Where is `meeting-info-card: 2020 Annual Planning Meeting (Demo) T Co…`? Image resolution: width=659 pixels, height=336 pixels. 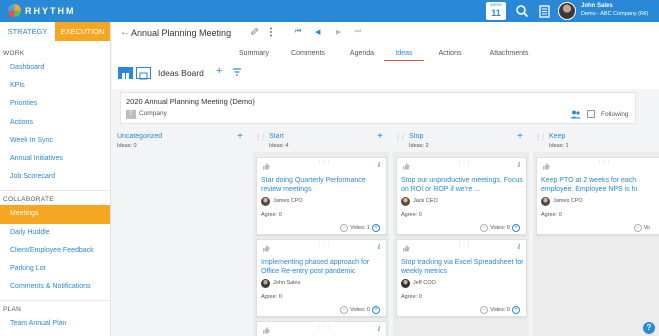 meeting-info-card: 2020 Annual Planning Meeting (Demo) T Co… is located at coordinates (378, 108).